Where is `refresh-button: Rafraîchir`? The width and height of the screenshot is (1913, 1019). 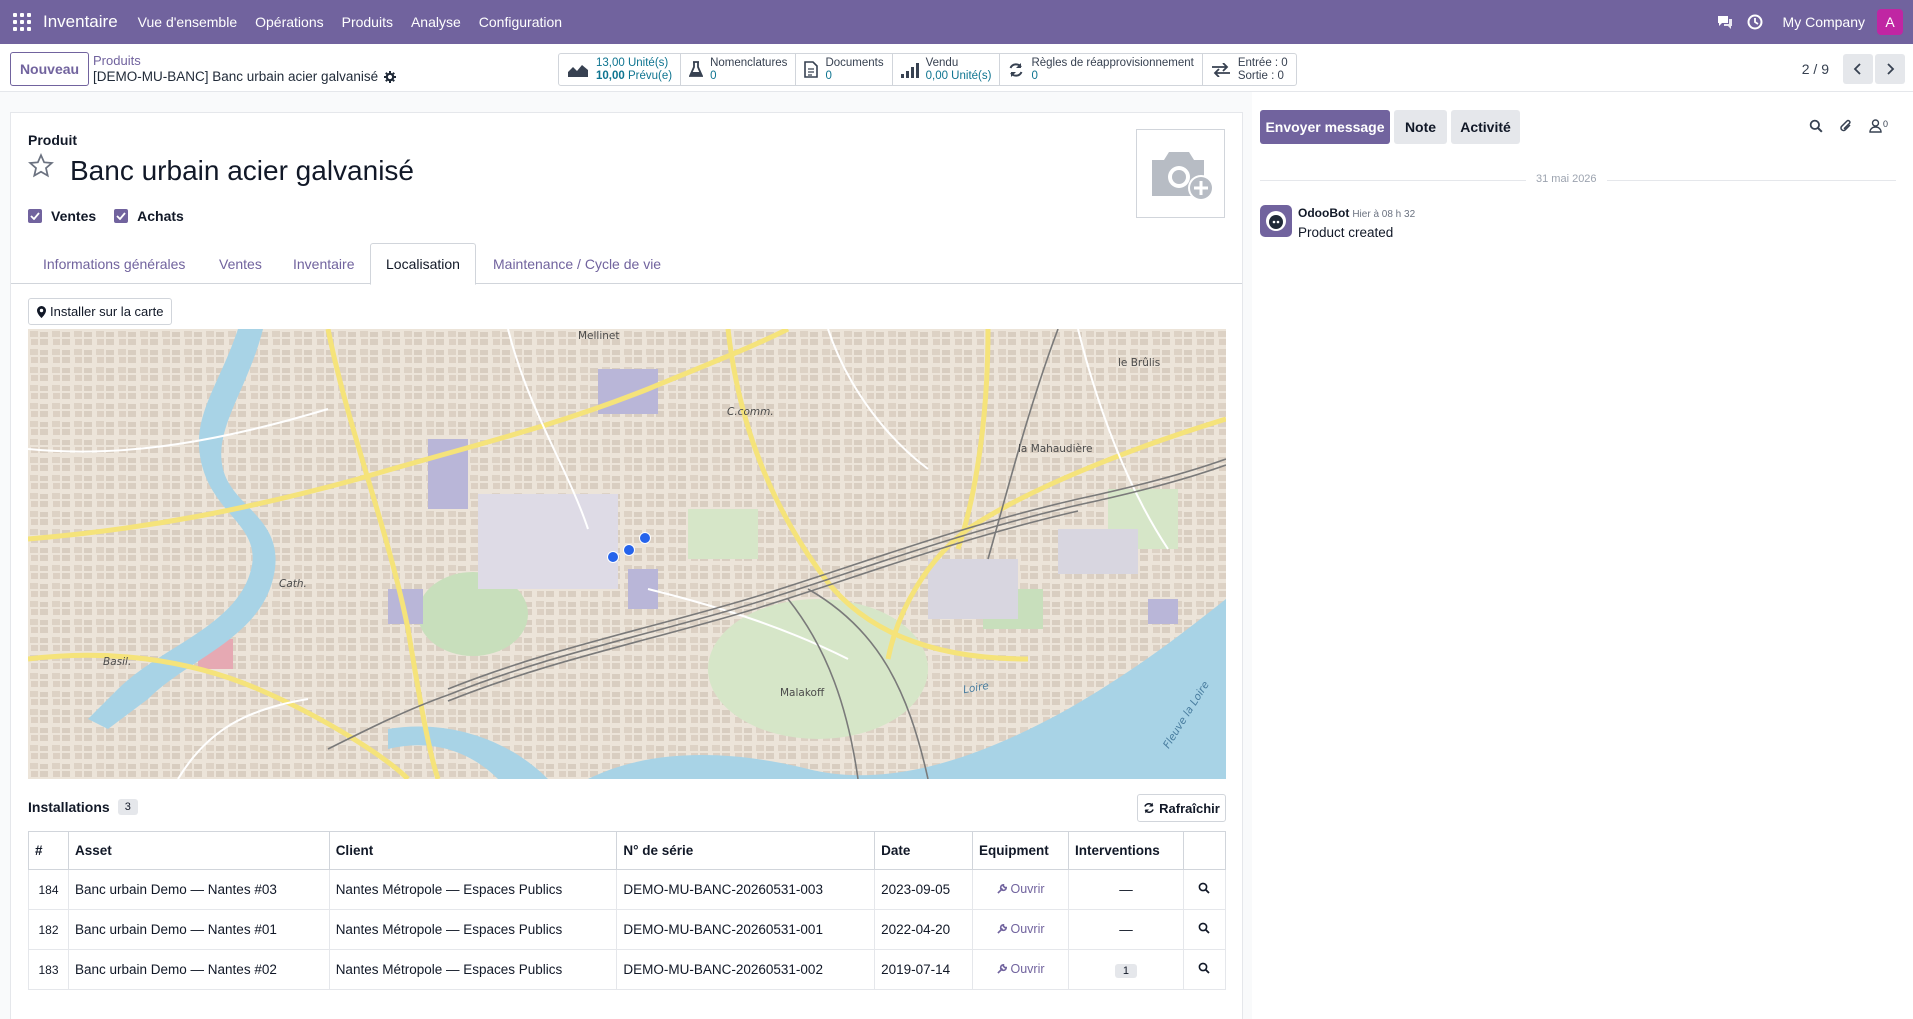
refresh-button: Rafraîchir is located at coordinates (1181, 808).